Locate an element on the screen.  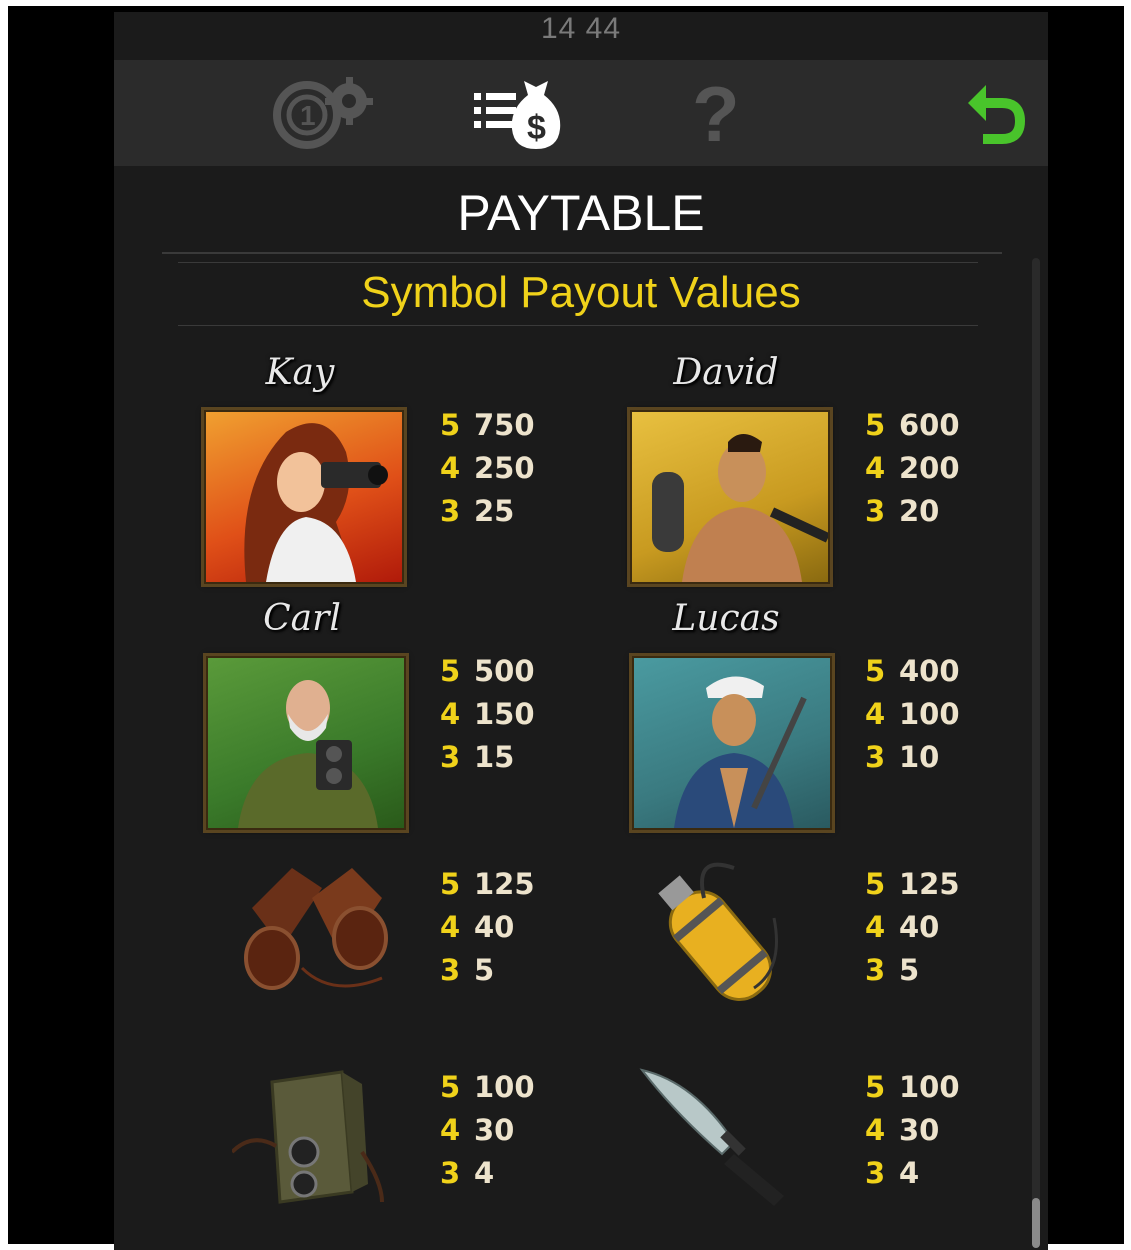
symbol-name-carl: Carl is located at coordinates (302, 618).